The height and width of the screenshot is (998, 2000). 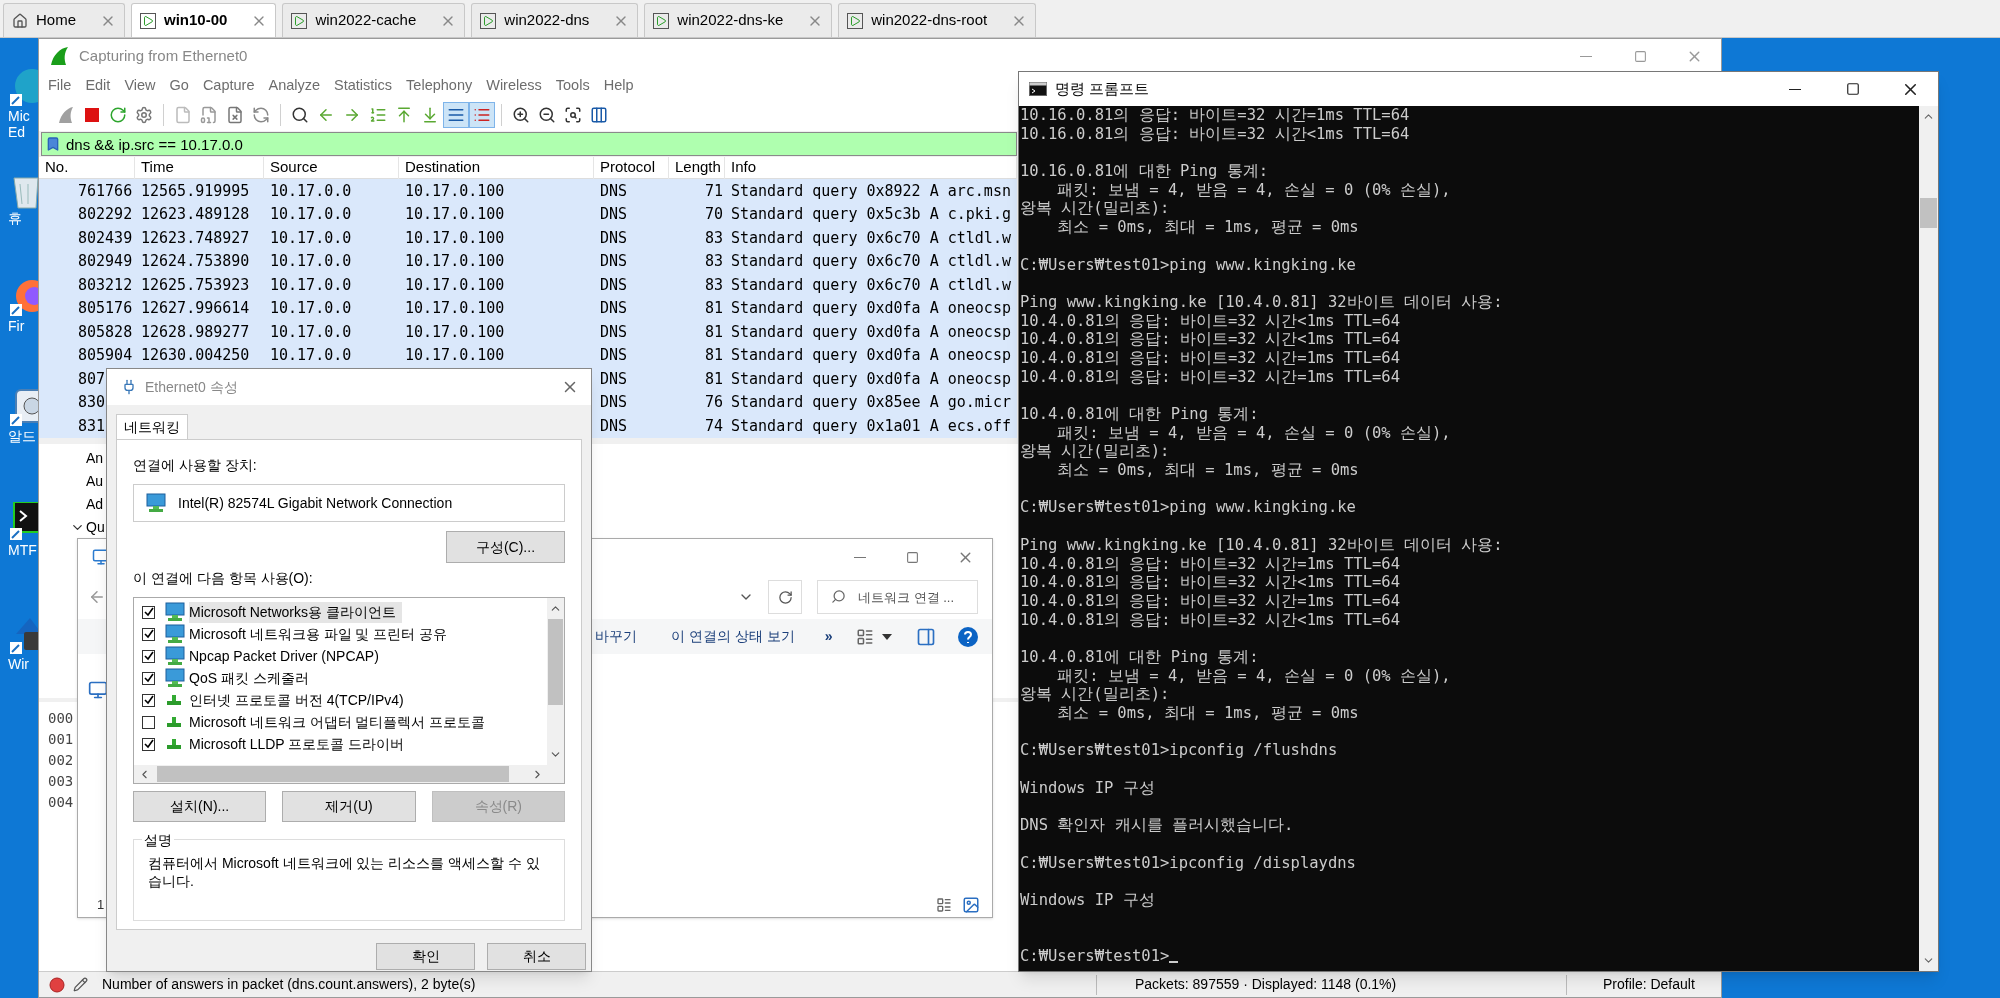 What do you see at coordinates (195, 332) in the screenshot?
I see `table-cell-text: 12628.989277` at bounding box center [195, 332].